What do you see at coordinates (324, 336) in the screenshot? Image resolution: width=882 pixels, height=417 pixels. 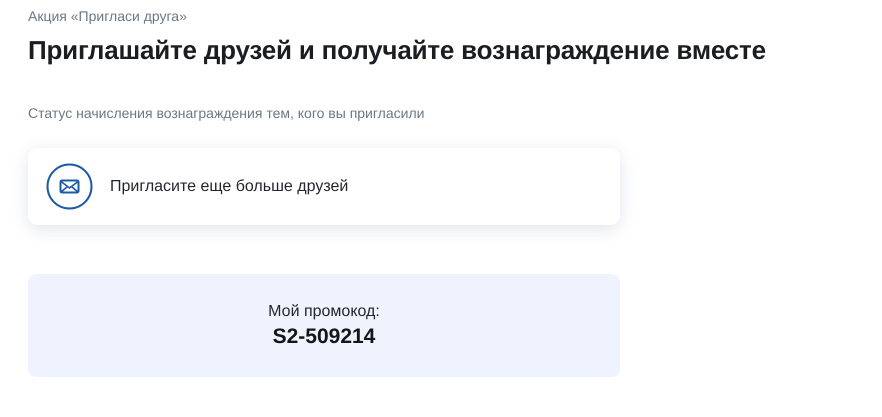 I see `promo-code: S2-509214` at bounding box center [324, 336].